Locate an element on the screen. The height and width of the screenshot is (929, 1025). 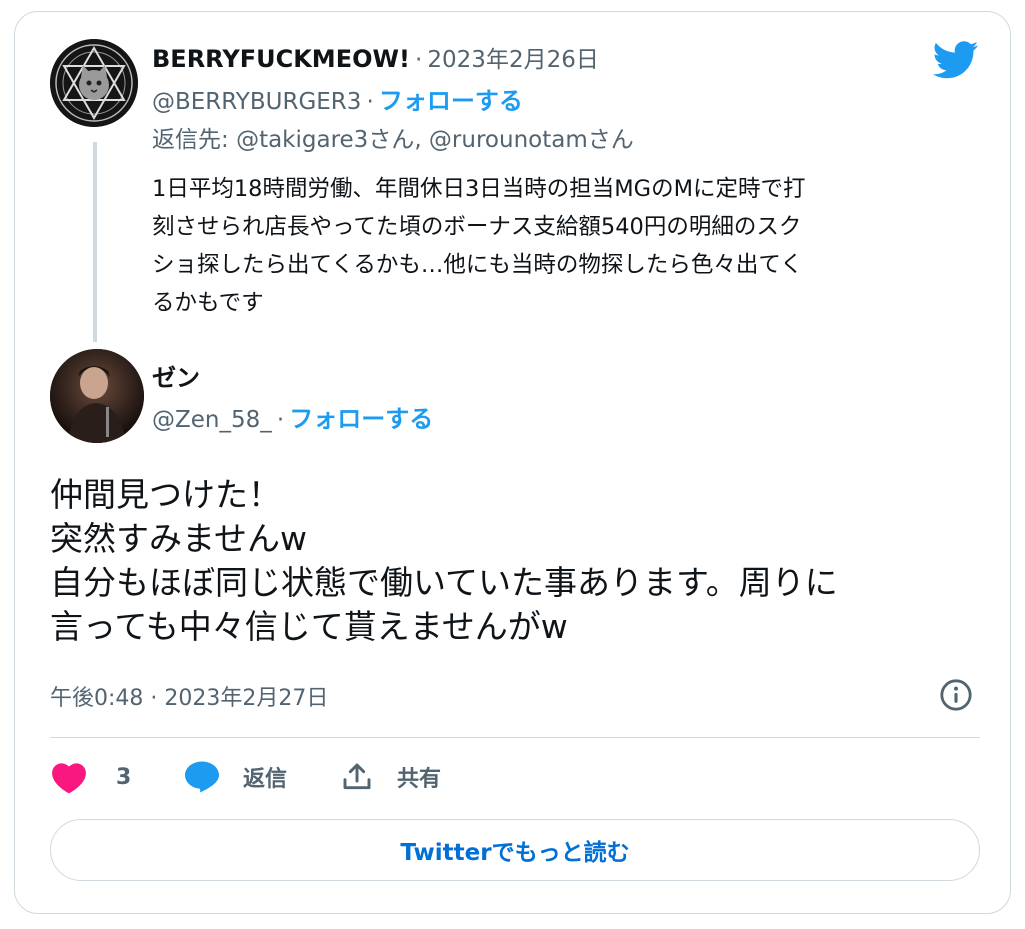
reply-to-prefix: 返信先: is located at coordinates (194, 140).